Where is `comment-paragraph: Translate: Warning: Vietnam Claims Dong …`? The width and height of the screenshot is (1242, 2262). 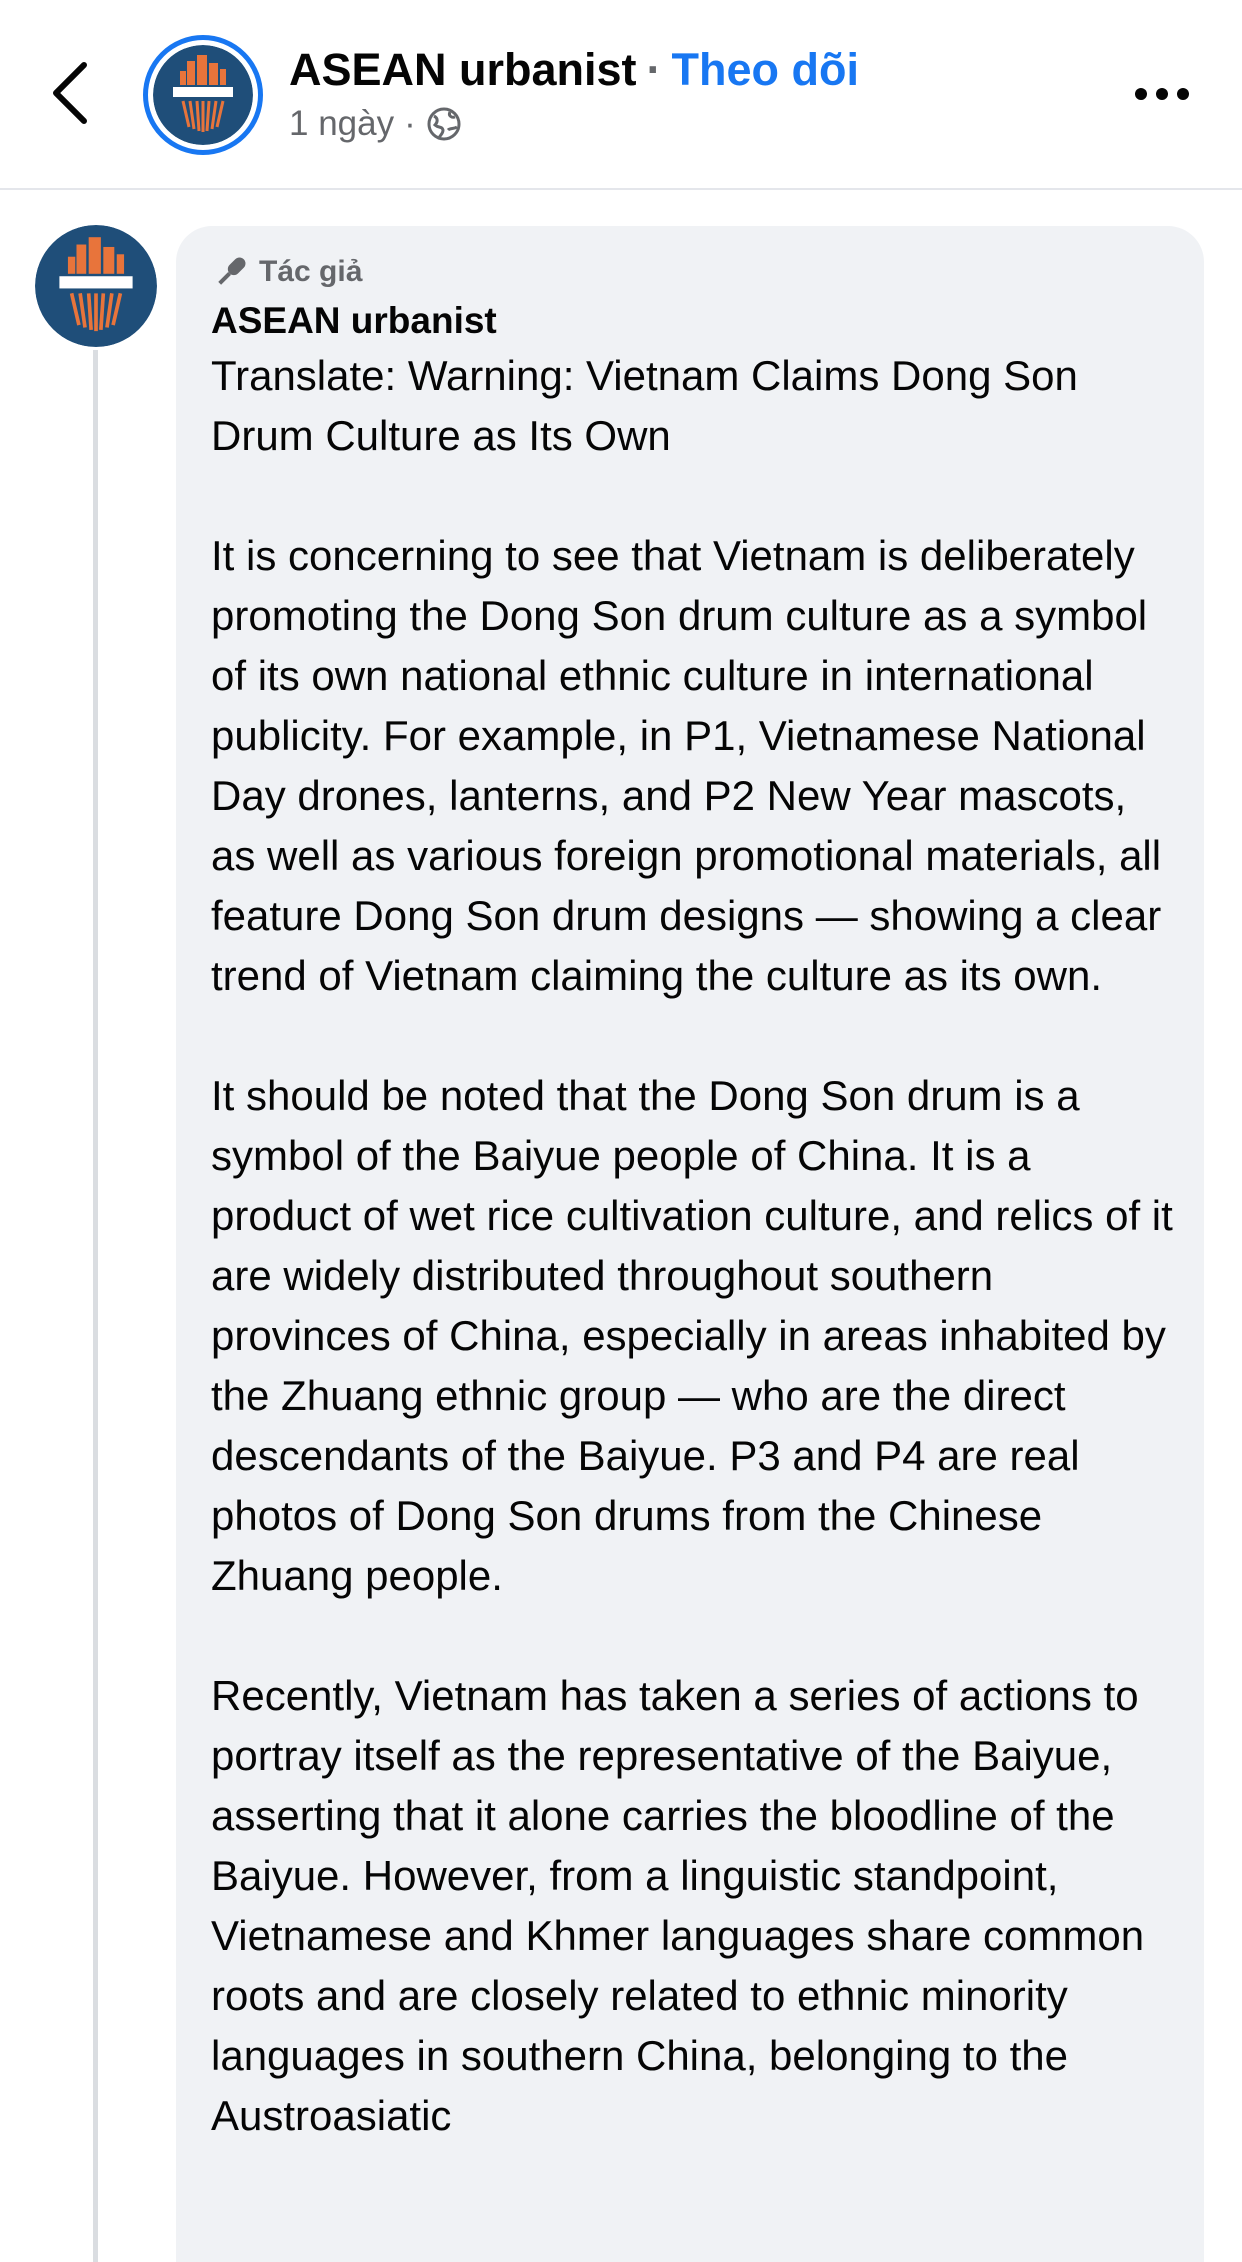
comment-paragraph: Translate: Warning: Vietnam Claims Dong … is located at coordinates (644, 405).